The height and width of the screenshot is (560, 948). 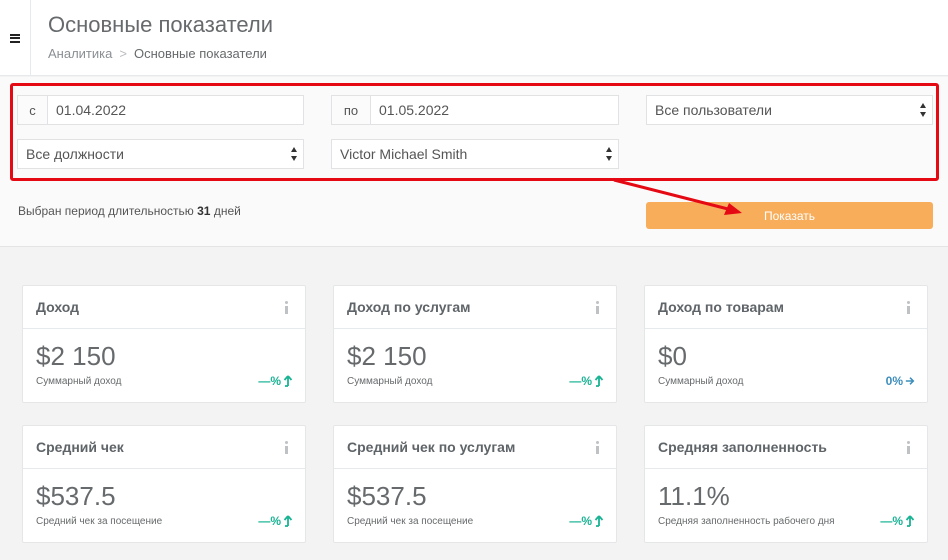 What do you see at coordinates (351, 110) in the screenshot?
I see `date-to-prefix: по` at bounding box center [351, 110].